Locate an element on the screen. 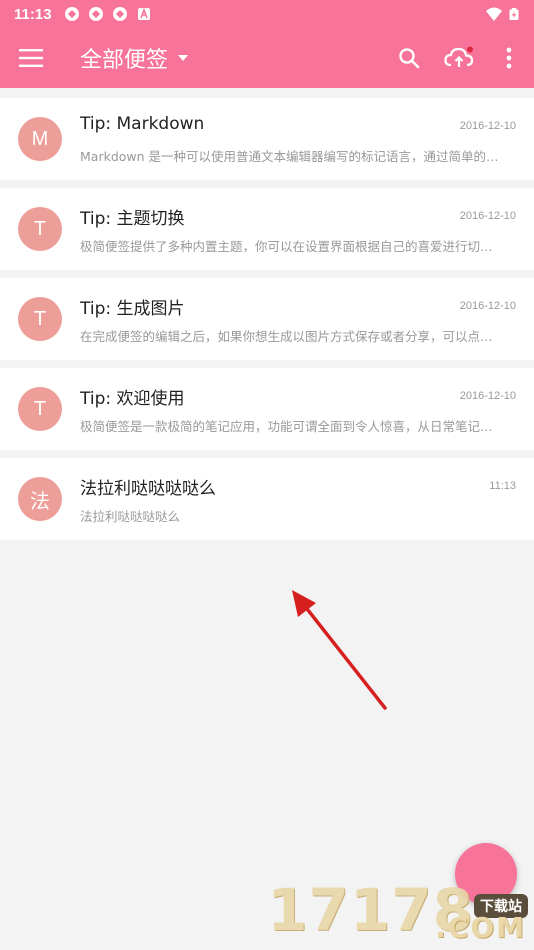 The width and height of the screenshot is (534, 950). menu-button is located at coordinates (31, 58).